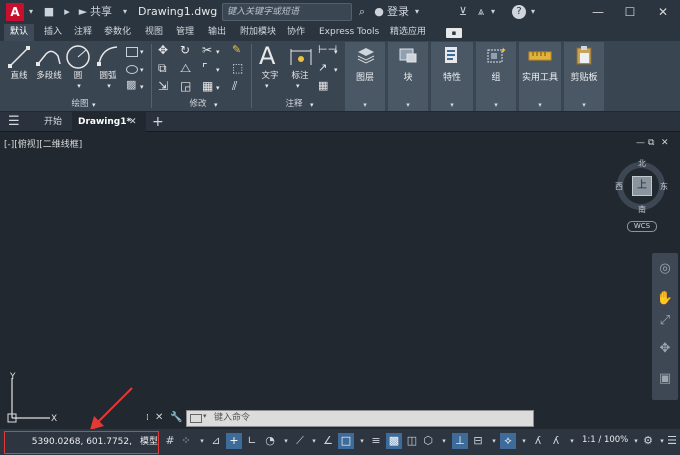 The width and height of the screenshot is (680, 455). Describe the element at coordinates (294, 104) in the screenshot. I see `annotation-panel-title: 注释` at that location.